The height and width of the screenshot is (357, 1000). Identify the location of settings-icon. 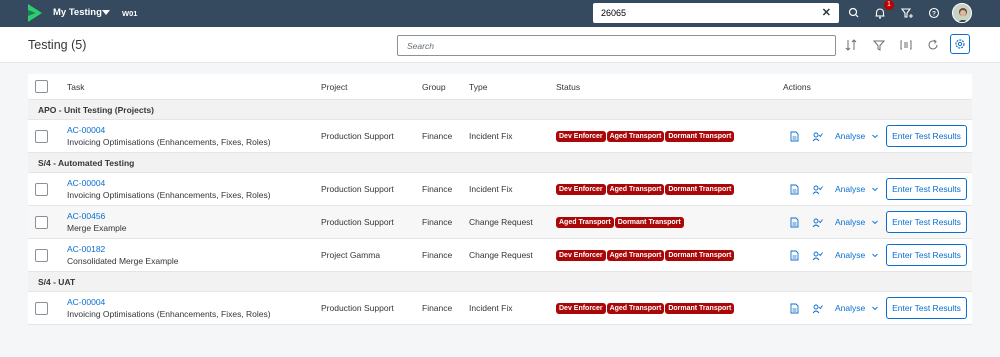
(960, 44).